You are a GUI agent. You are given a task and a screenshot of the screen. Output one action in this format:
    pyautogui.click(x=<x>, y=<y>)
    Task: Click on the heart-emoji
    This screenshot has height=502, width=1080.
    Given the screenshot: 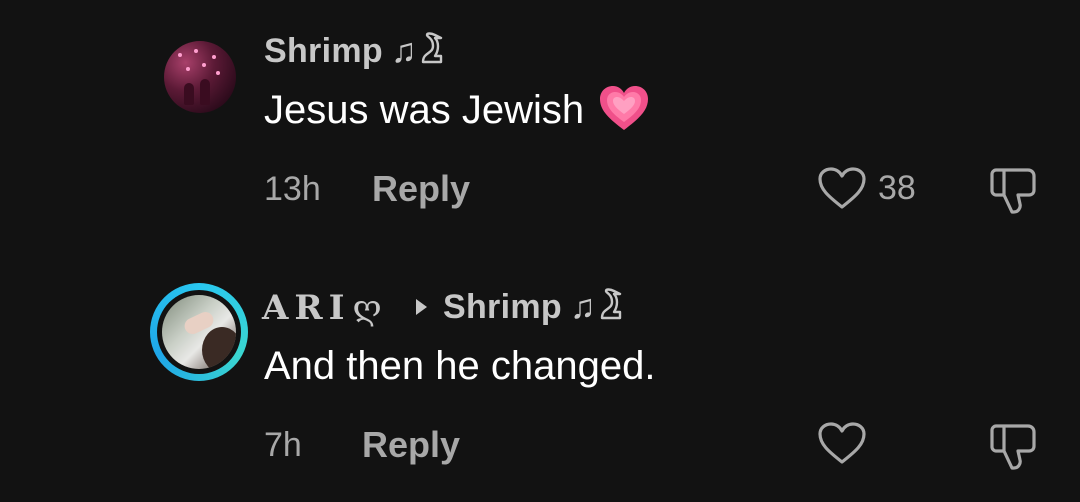 What is the action you would take?
    pyautogui.click(x=624, y=108)
    